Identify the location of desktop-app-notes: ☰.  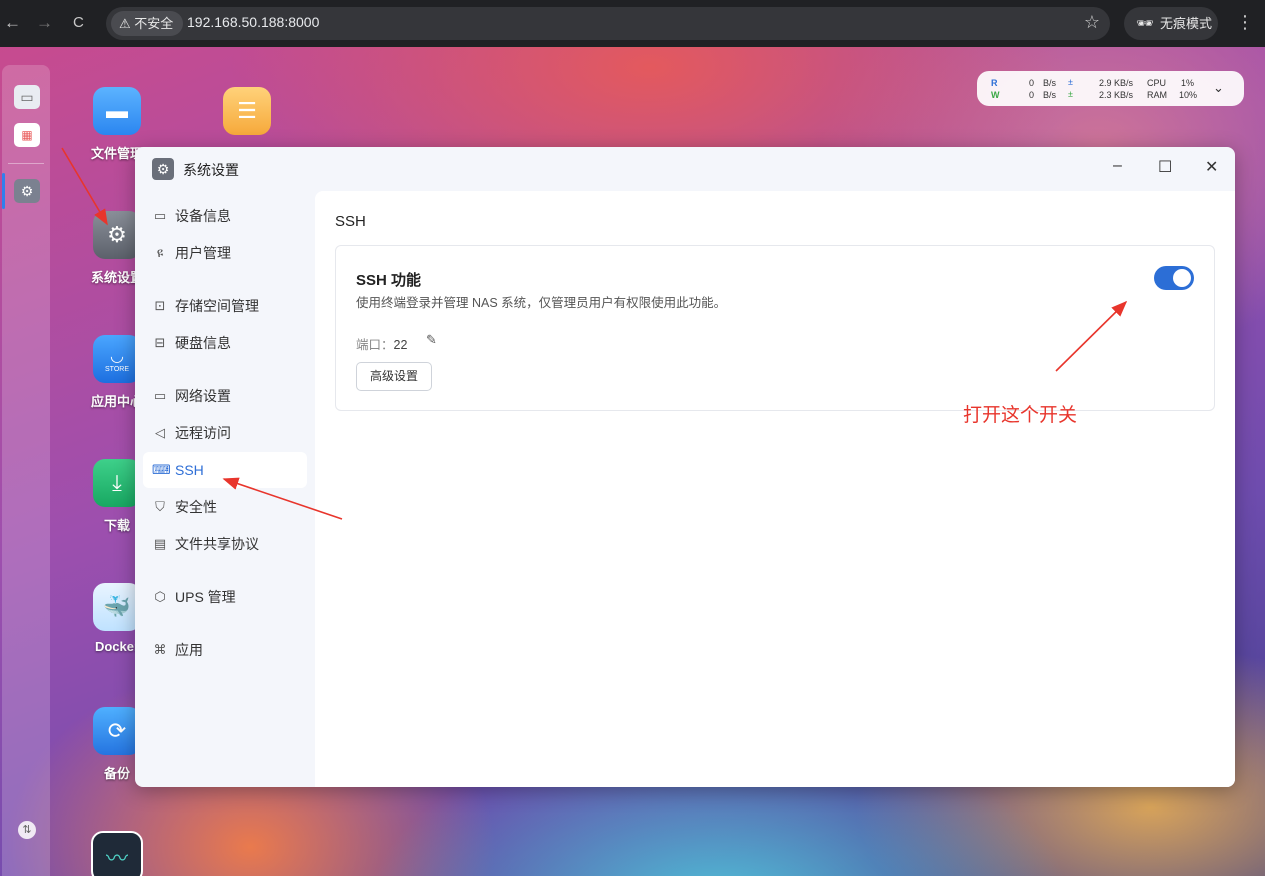
(247, 111).